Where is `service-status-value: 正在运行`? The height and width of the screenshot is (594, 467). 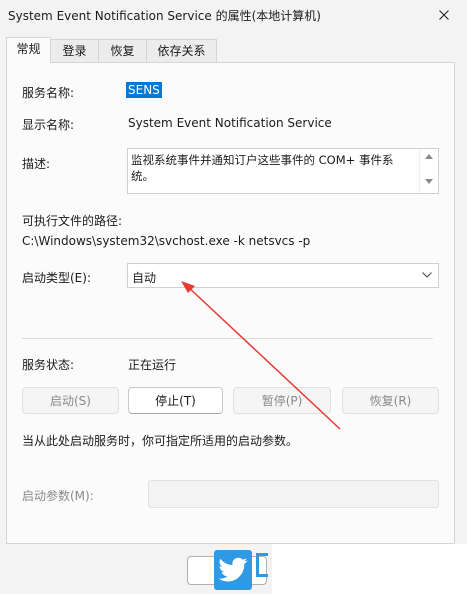 service-status-value: 正在运行 is located at coordinates (152, 365).